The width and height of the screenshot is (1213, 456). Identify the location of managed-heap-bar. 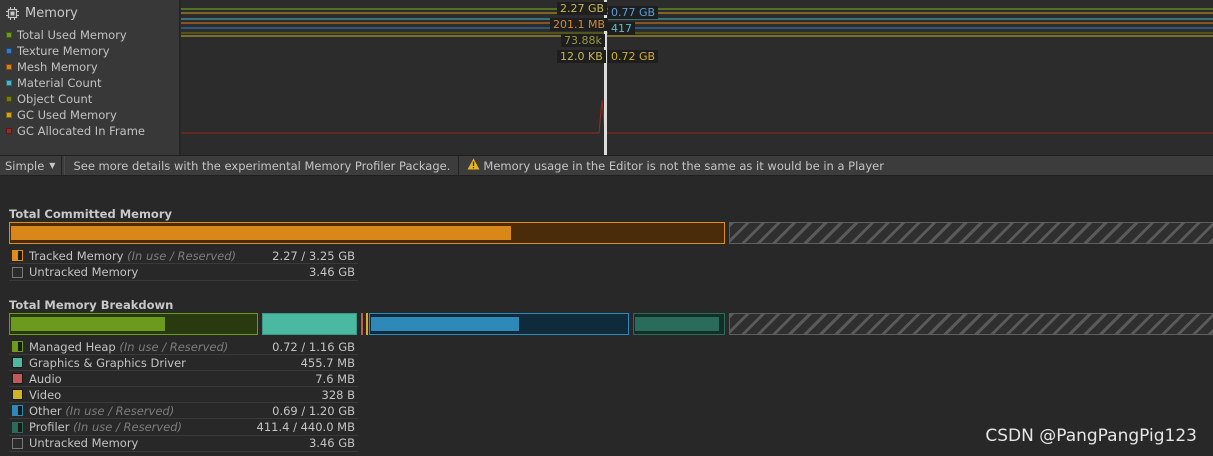
(133, 324).